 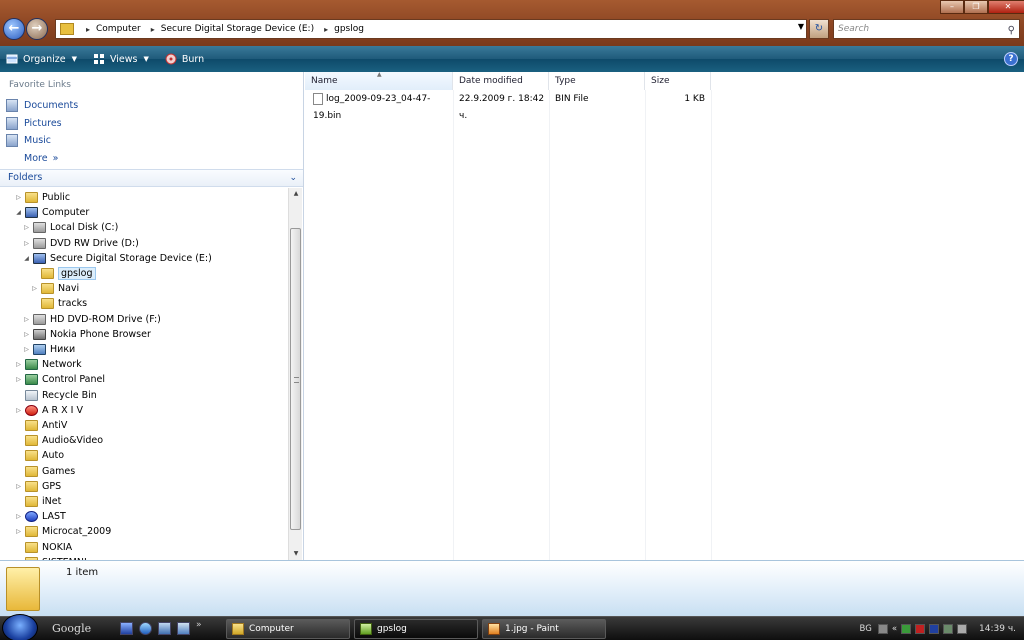 I want to click on organize-icon, so click(x=12, y=59).